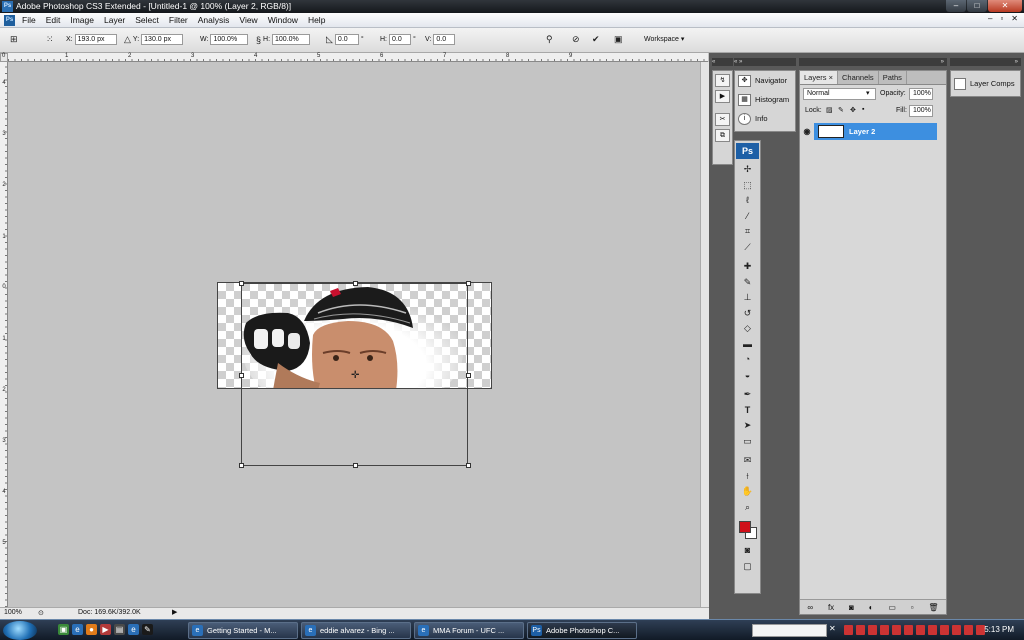  Describe the element at coordinates (50, 39) in the screenshot. I see `reference-point-icon: ⁙` at that location.